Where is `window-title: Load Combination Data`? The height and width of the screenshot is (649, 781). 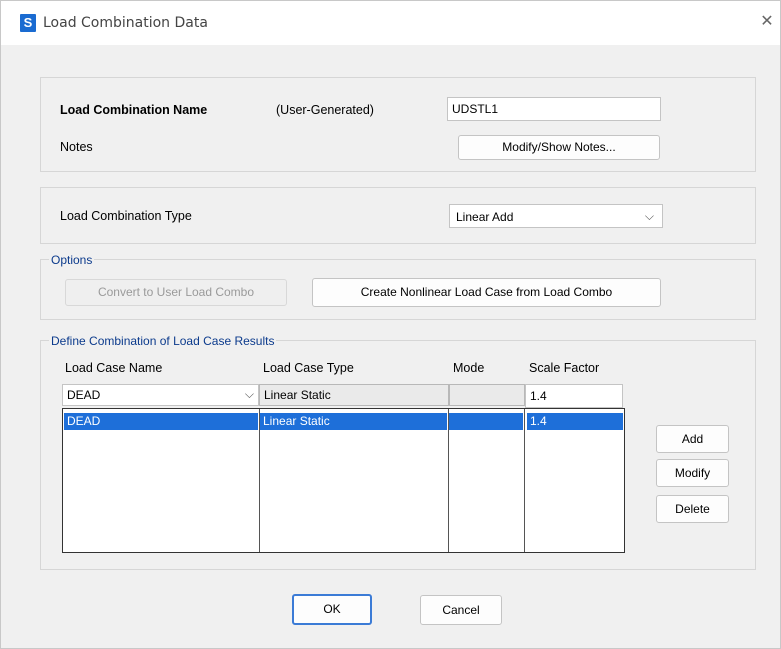
window-title: Load Combination Data is located at coordinates (125, 23).